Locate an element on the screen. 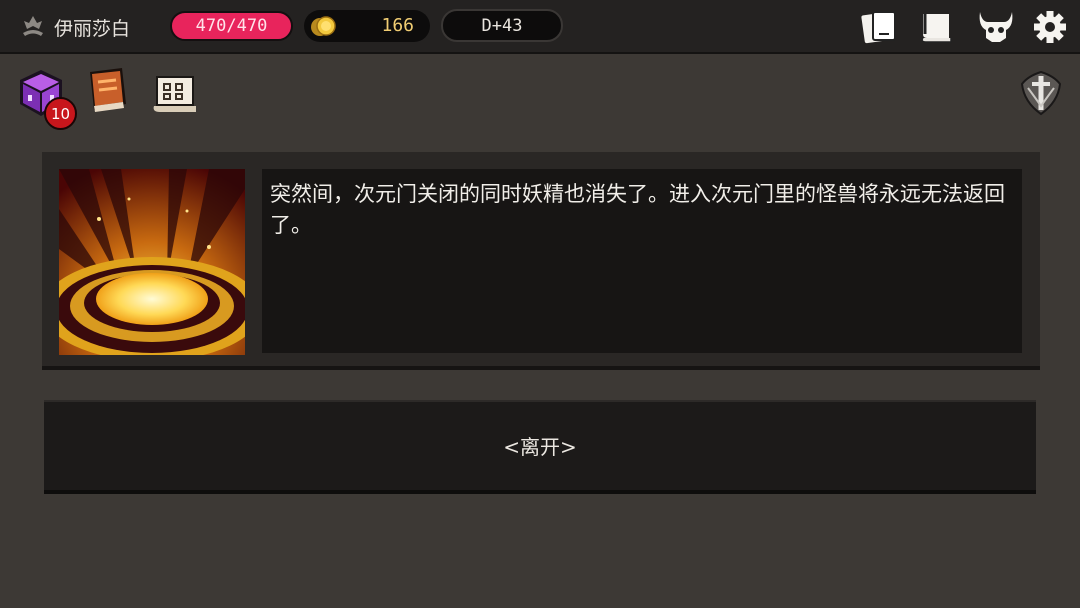  day-value: D+43 is located at coordinates (502, 25).